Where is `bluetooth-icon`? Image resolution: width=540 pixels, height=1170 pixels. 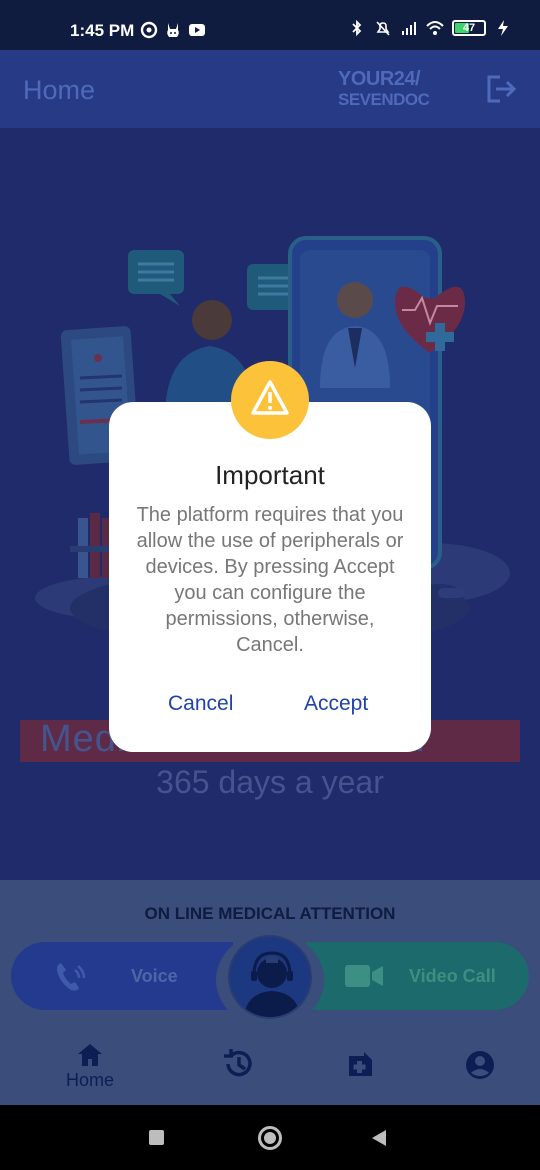
bluetooth-icon is located at coordinates (357, 28).